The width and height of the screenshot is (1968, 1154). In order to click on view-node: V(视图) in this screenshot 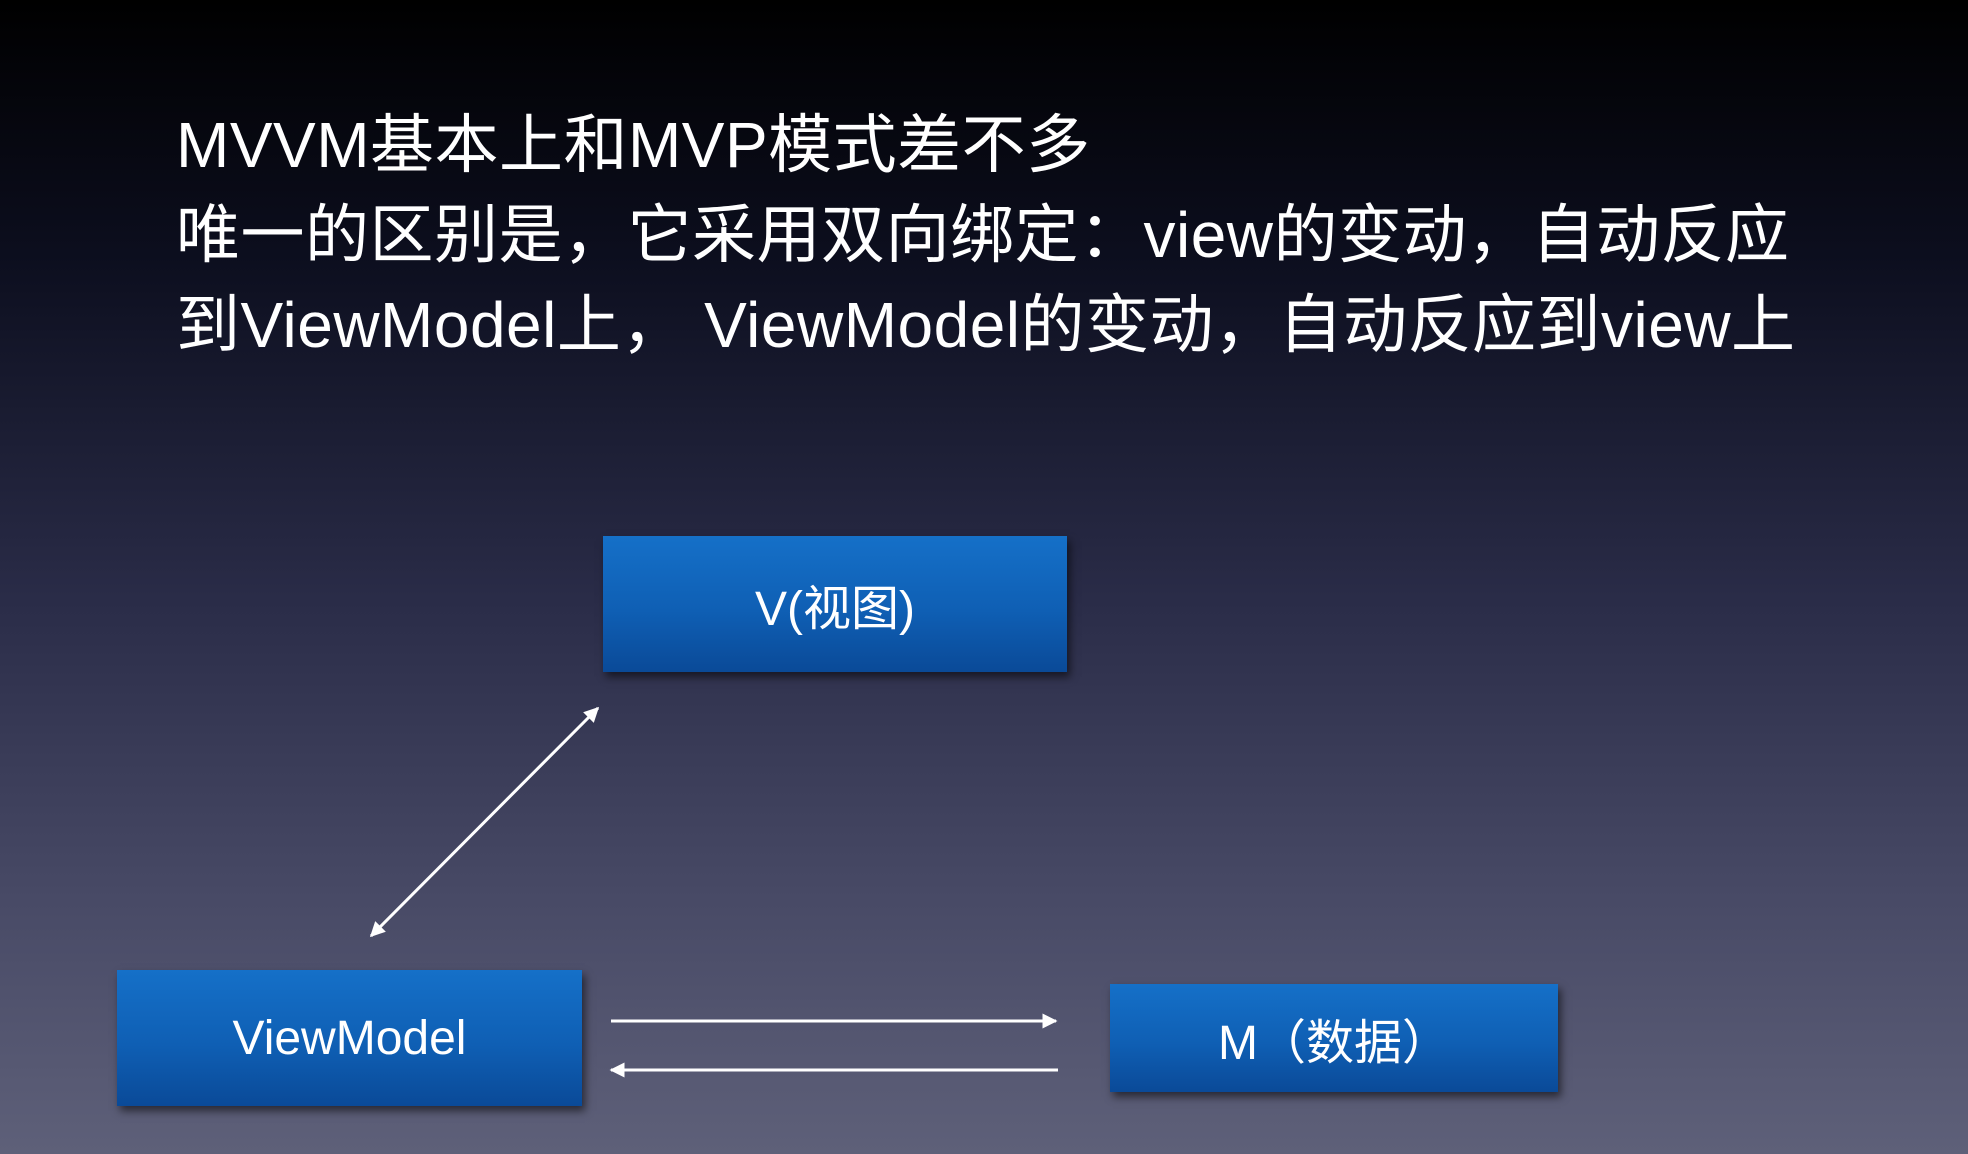, I will do `click(835, 604)`.